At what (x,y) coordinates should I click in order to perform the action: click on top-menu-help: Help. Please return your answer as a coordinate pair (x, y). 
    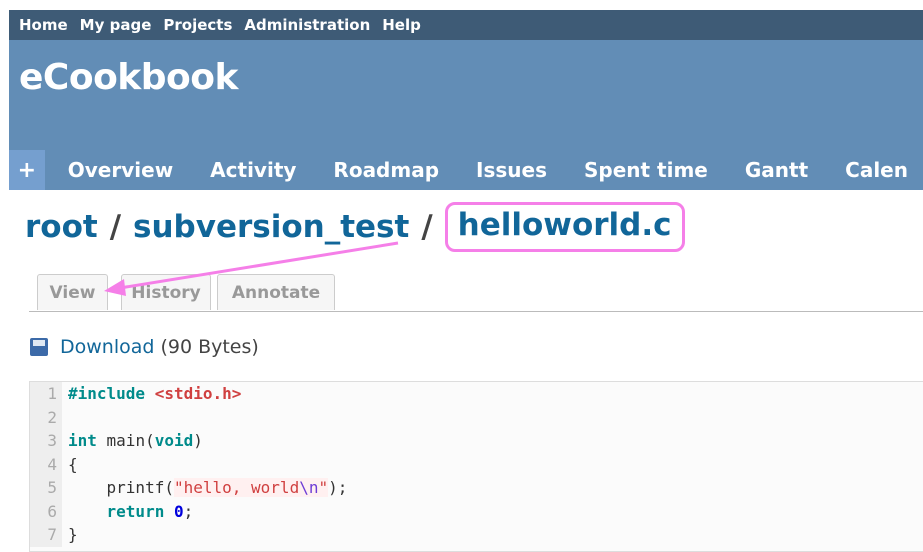
    Looking at the image, I should click on (401, 25).